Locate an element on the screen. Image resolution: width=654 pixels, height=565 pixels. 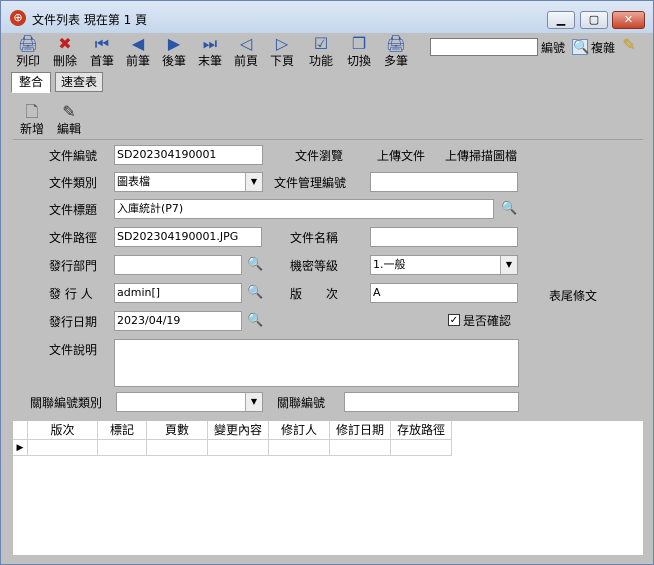
doc-browse-link: 文件瀏覽 is located at coordinates (319, 156).